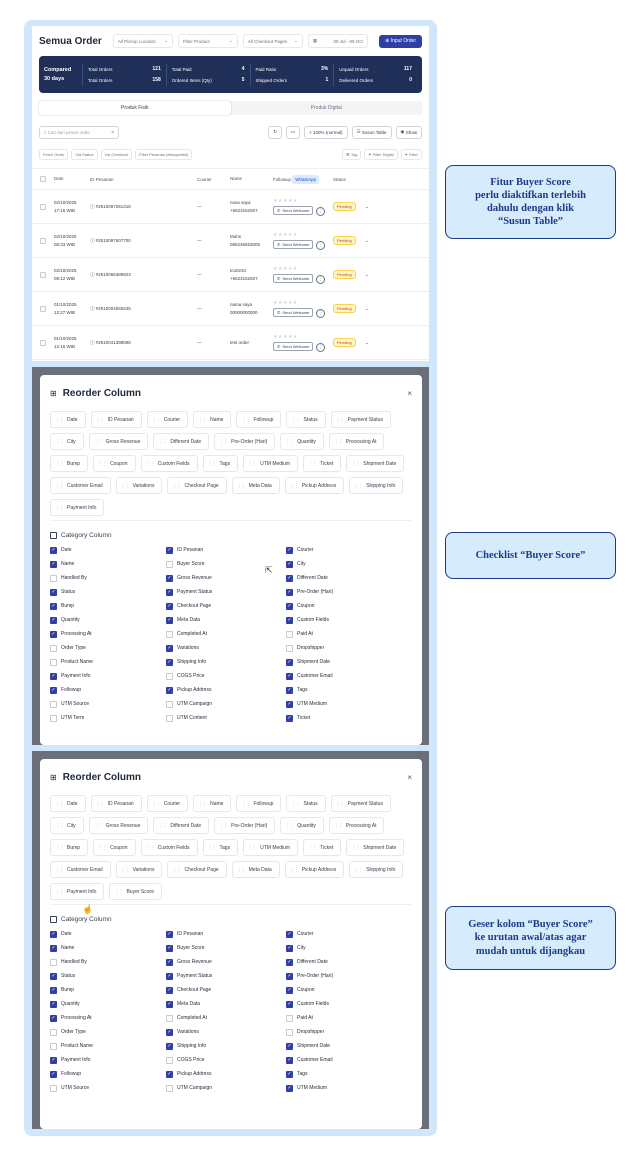 This screenshot has width=640, height=1156. What do you see at coordinates (259, 803) in the screenshot?
I see `column-pill: ⋮⋮ Followup` at bounding box center [259, 803].